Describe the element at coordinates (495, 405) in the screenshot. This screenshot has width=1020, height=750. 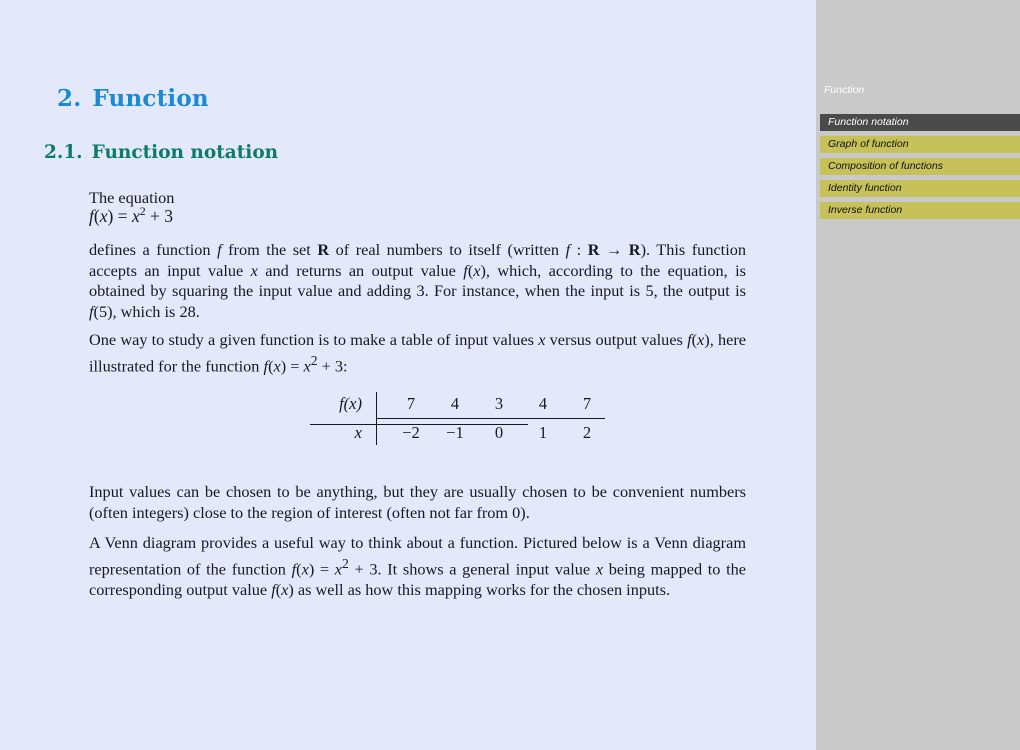
I see `cell-fx-2: 3` at that location.